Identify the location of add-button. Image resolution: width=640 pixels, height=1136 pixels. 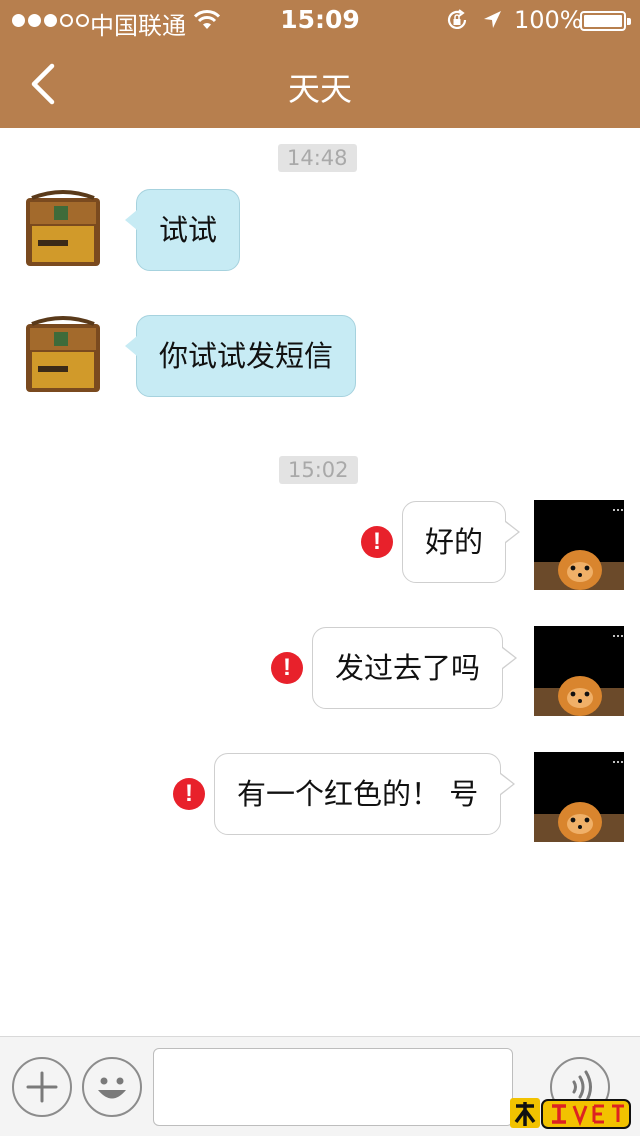
(42, 1087).